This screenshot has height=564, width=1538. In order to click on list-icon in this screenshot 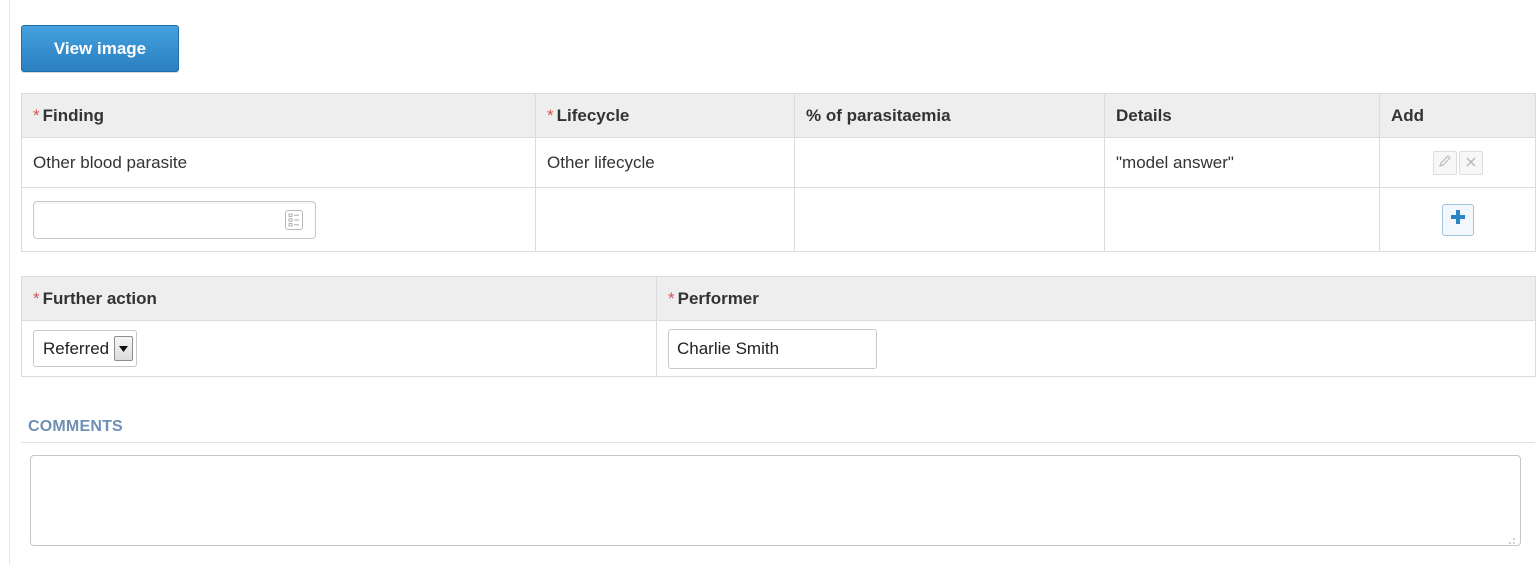, I will do `click(294, 219)`.